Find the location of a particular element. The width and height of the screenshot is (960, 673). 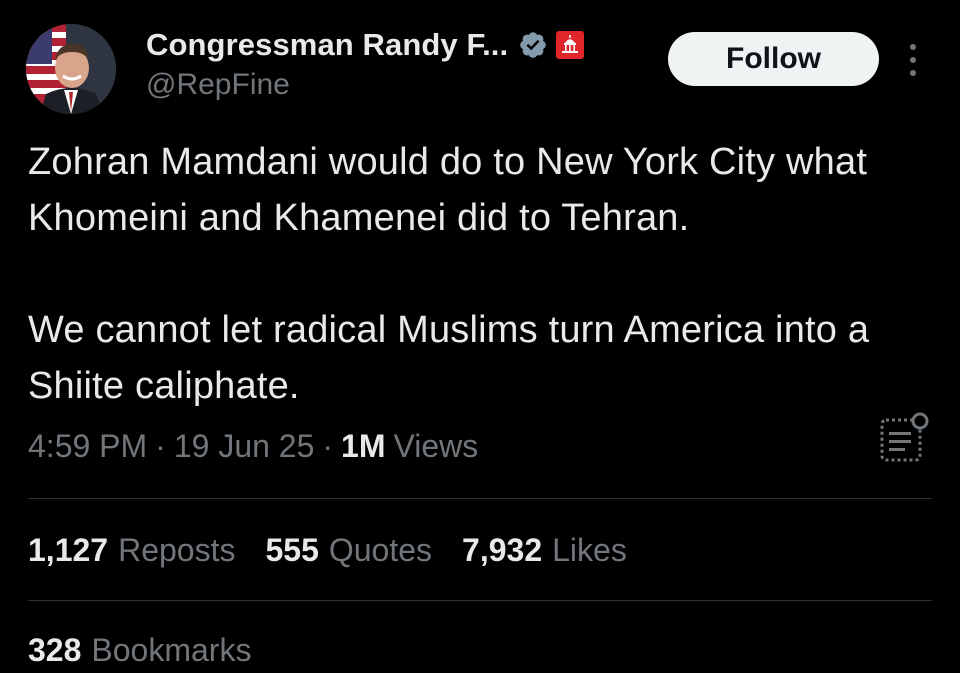

stat-reposts: 1,127 Reposts is located at coordinates (131, 550).